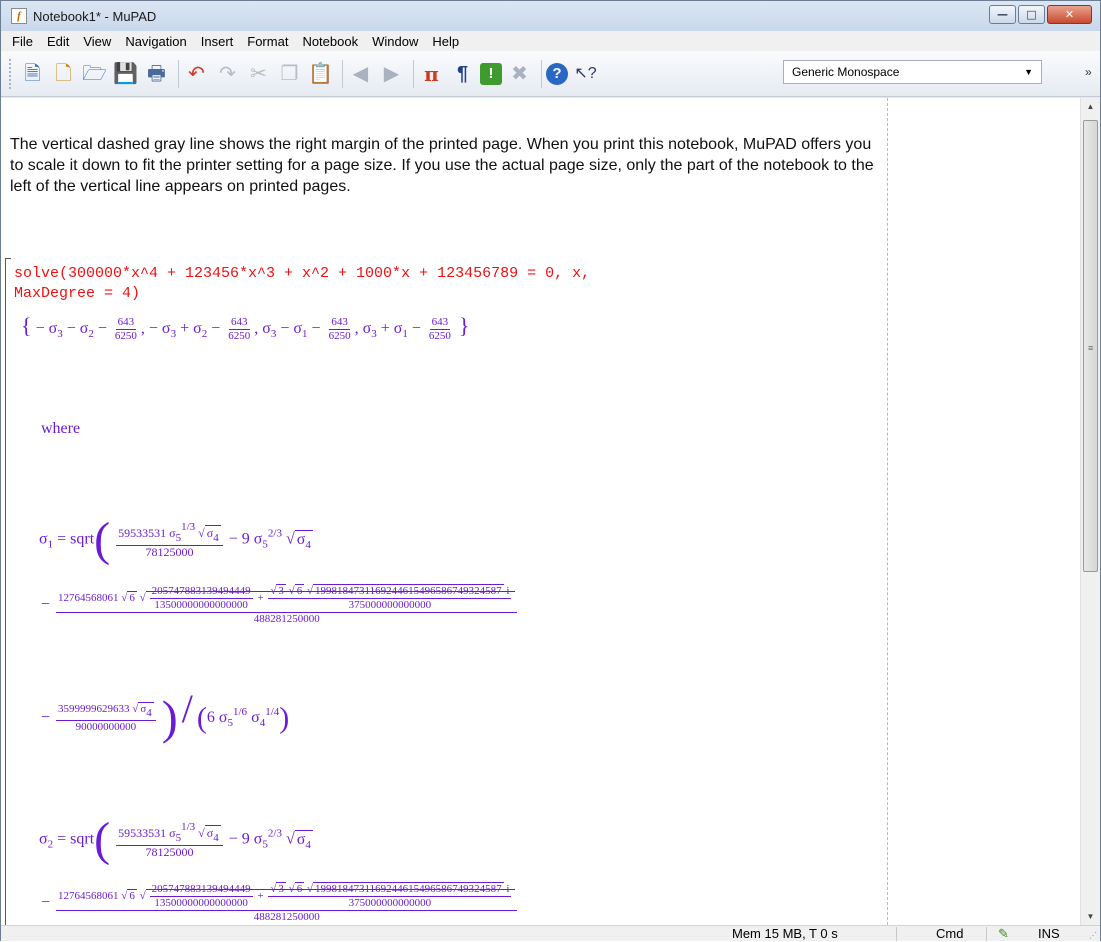 This screenshot has height=942, width=1101. I want to click on window-controls: — □ ✕, so click(1039, 14).